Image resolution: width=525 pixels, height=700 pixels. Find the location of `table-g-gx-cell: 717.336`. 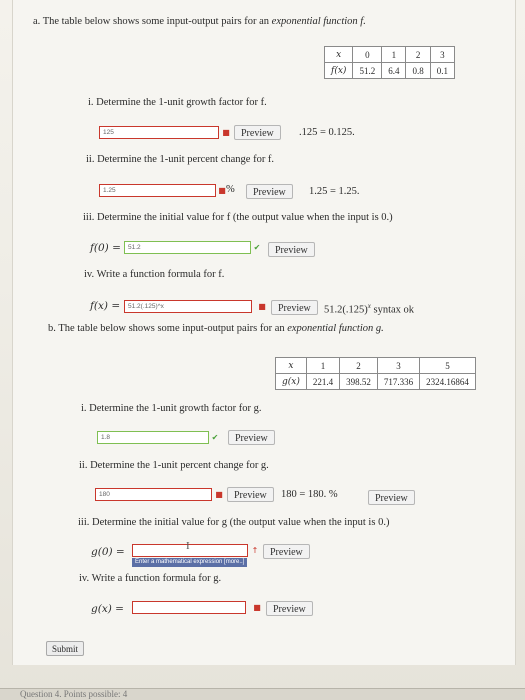

table-g-gx-cell: 717.336 is located at coordinates (398, 381).